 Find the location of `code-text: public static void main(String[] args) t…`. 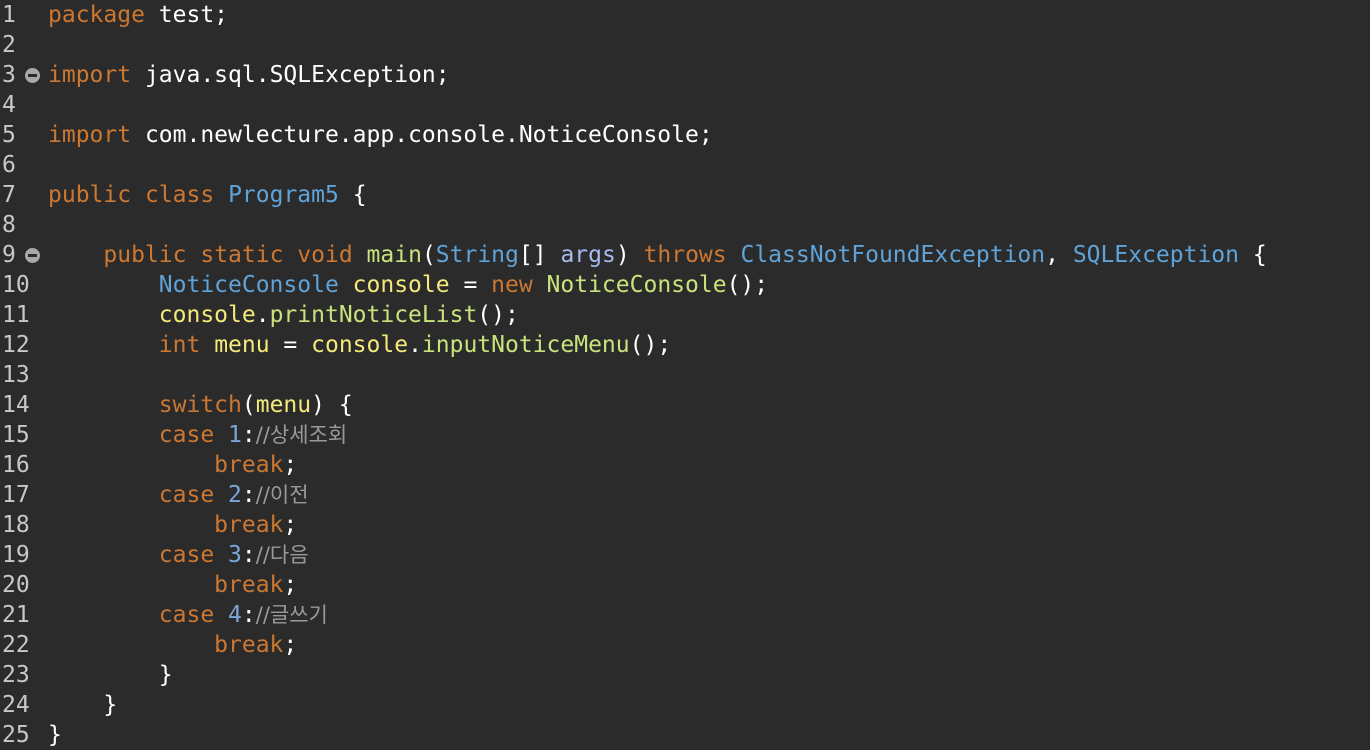

code-text: public static void main(String[] args) t… is located at coordinates (657, 255).